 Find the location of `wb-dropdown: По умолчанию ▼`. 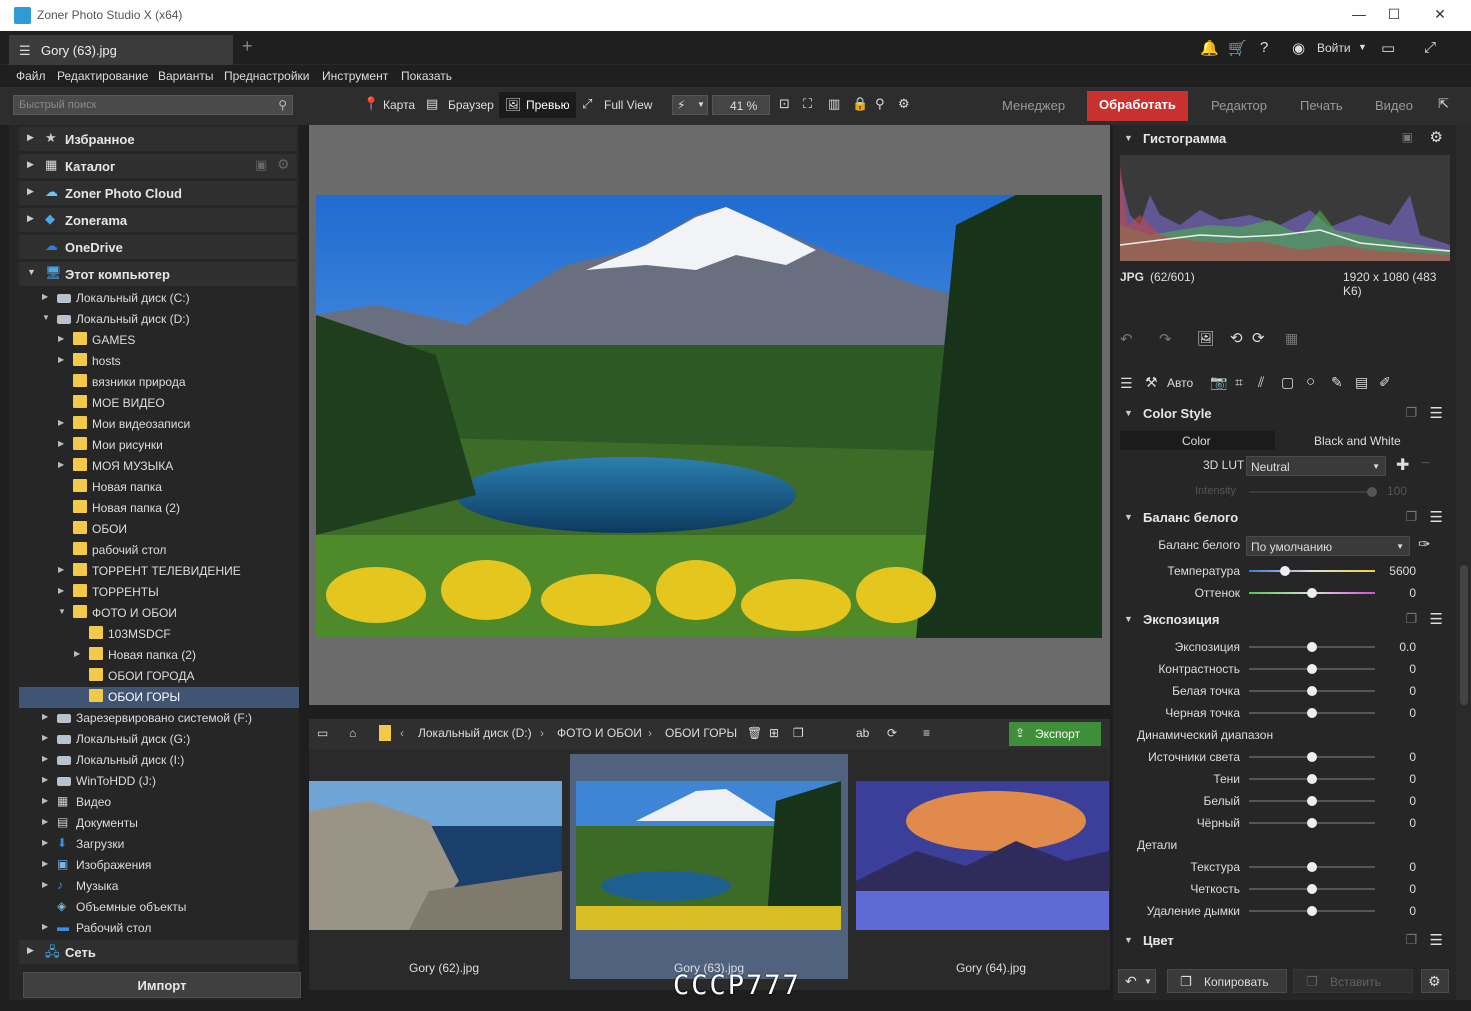

wb-dropdown: По умолчанию ▼ is located at coordinates (1328, 546).